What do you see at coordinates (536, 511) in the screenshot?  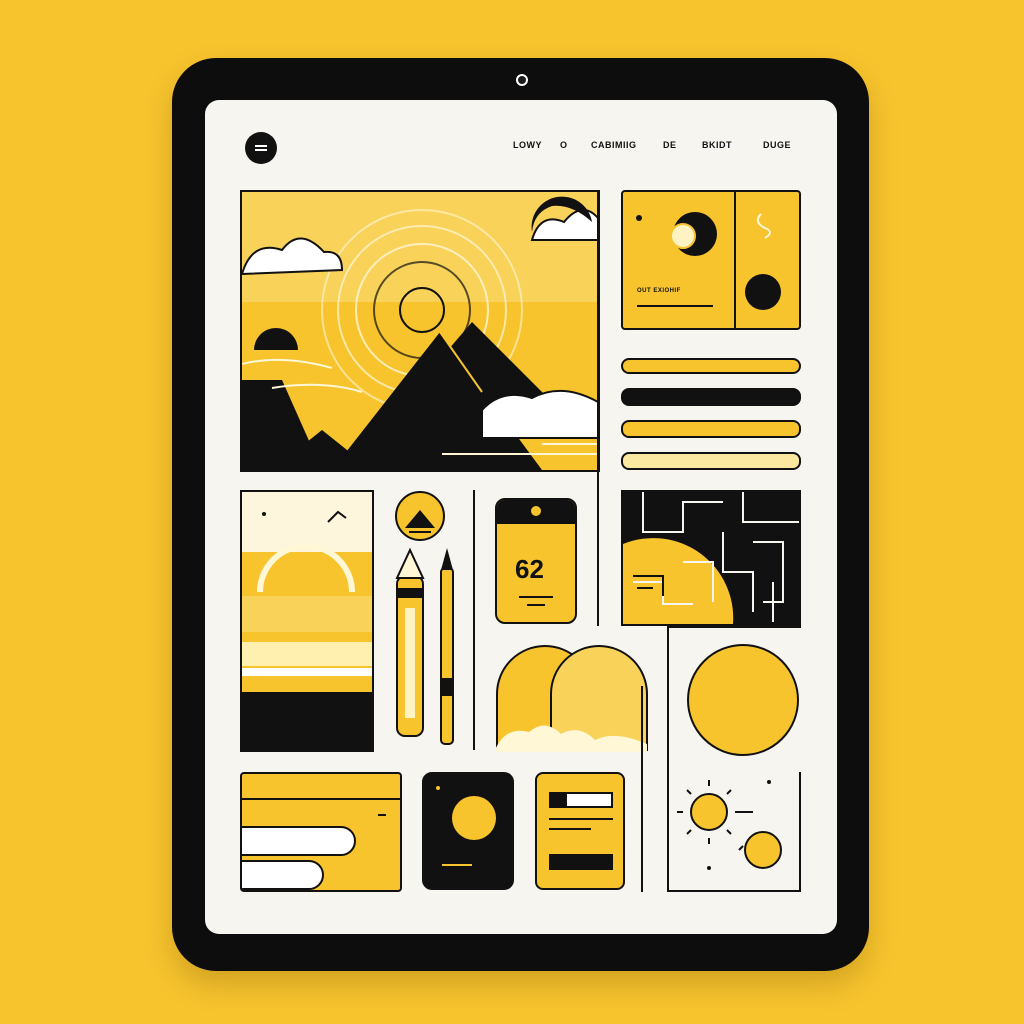 I see `tag-hole-icon` at bounding box center [536, 511].